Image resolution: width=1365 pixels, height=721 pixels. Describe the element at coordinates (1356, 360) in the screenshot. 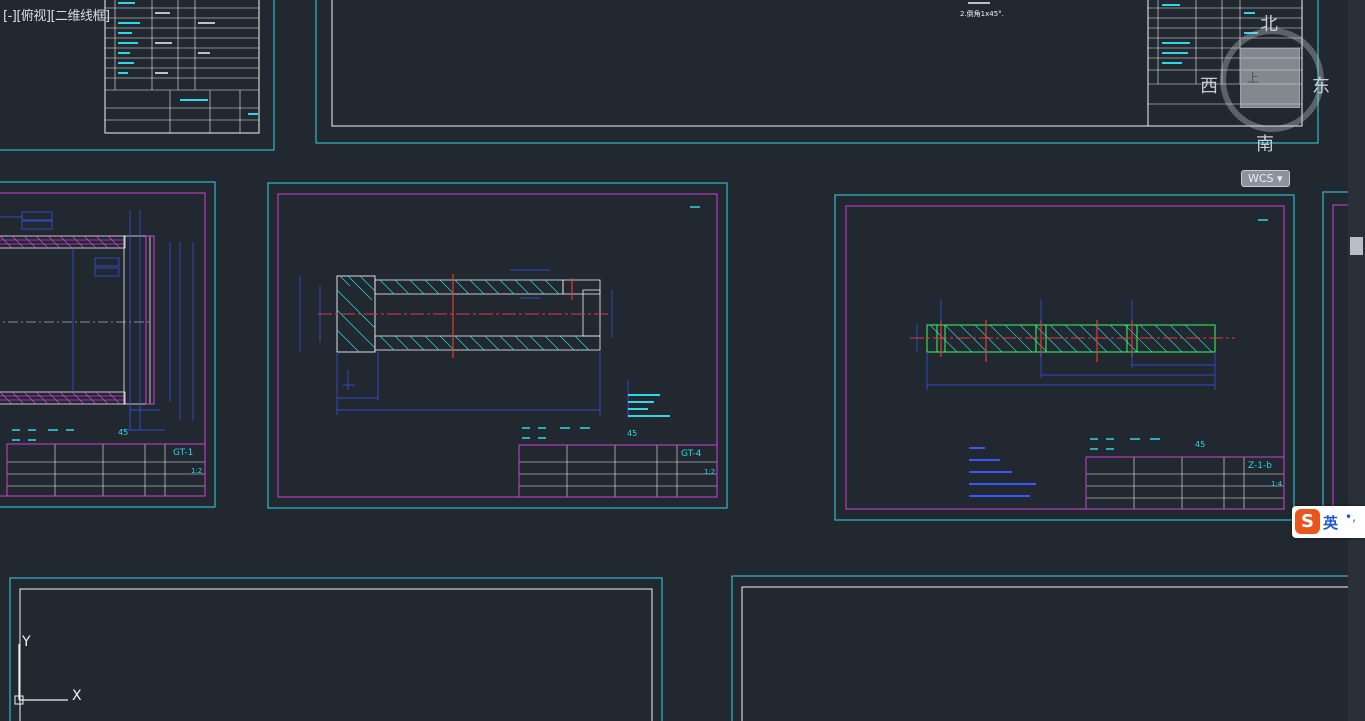

I see `vertical-scrollbar` at that location.